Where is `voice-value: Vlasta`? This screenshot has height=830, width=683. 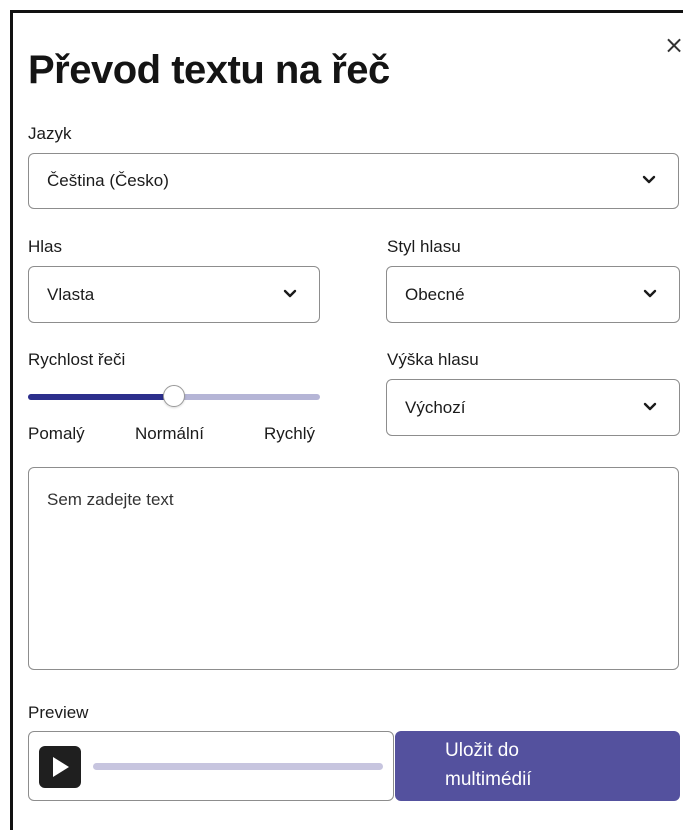
voice-value: Vlasta is located at coordinates (71, 294).